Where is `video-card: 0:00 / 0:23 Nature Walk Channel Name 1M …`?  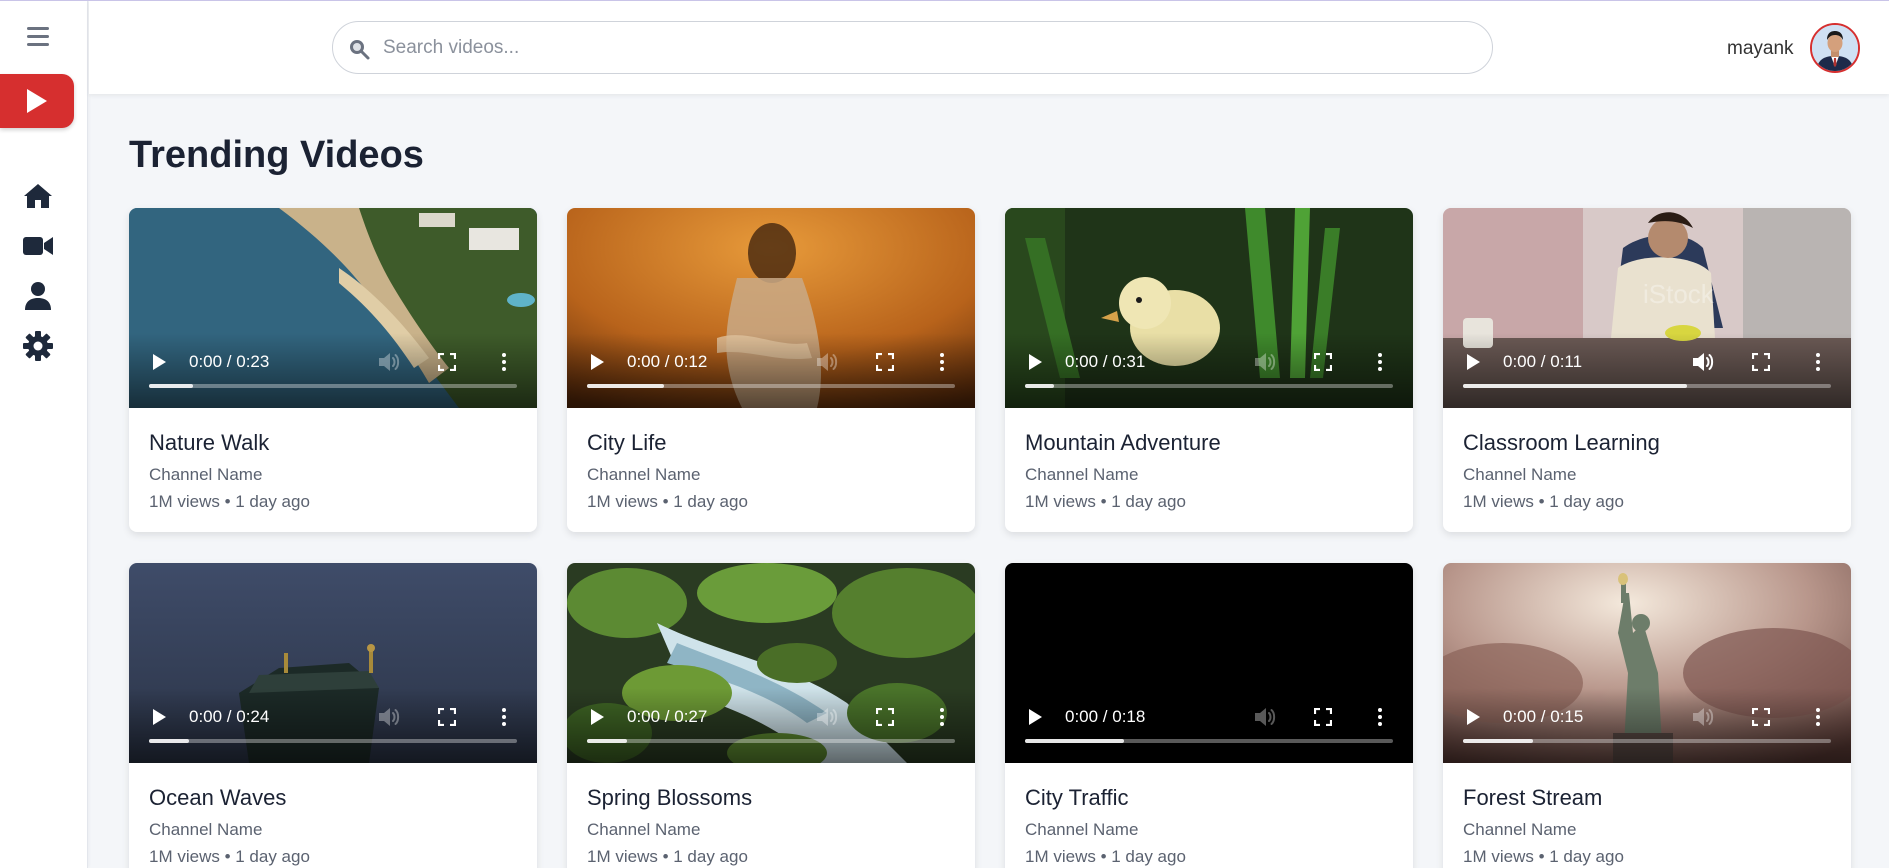 video-card: 0:00 / 0:23 Nature Walk Channel Name 1M … is located at coordinates (333, 370).